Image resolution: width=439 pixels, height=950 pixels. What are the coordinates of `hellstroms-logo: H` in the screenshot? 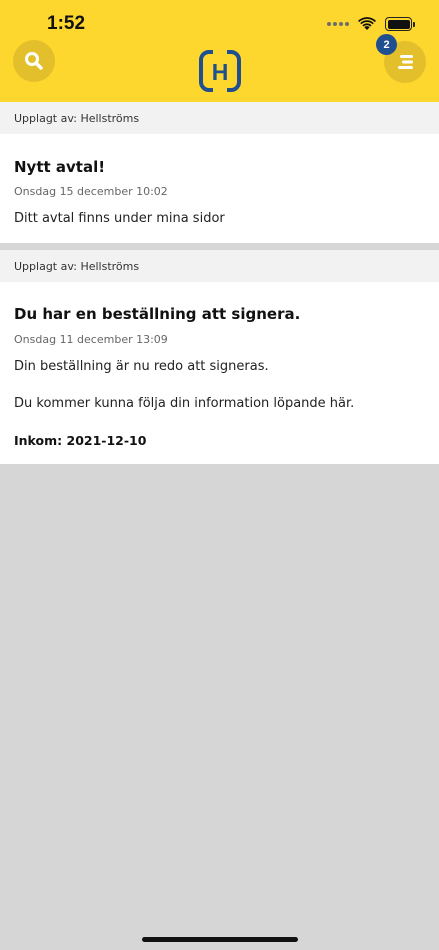 It's located at (220, 71).